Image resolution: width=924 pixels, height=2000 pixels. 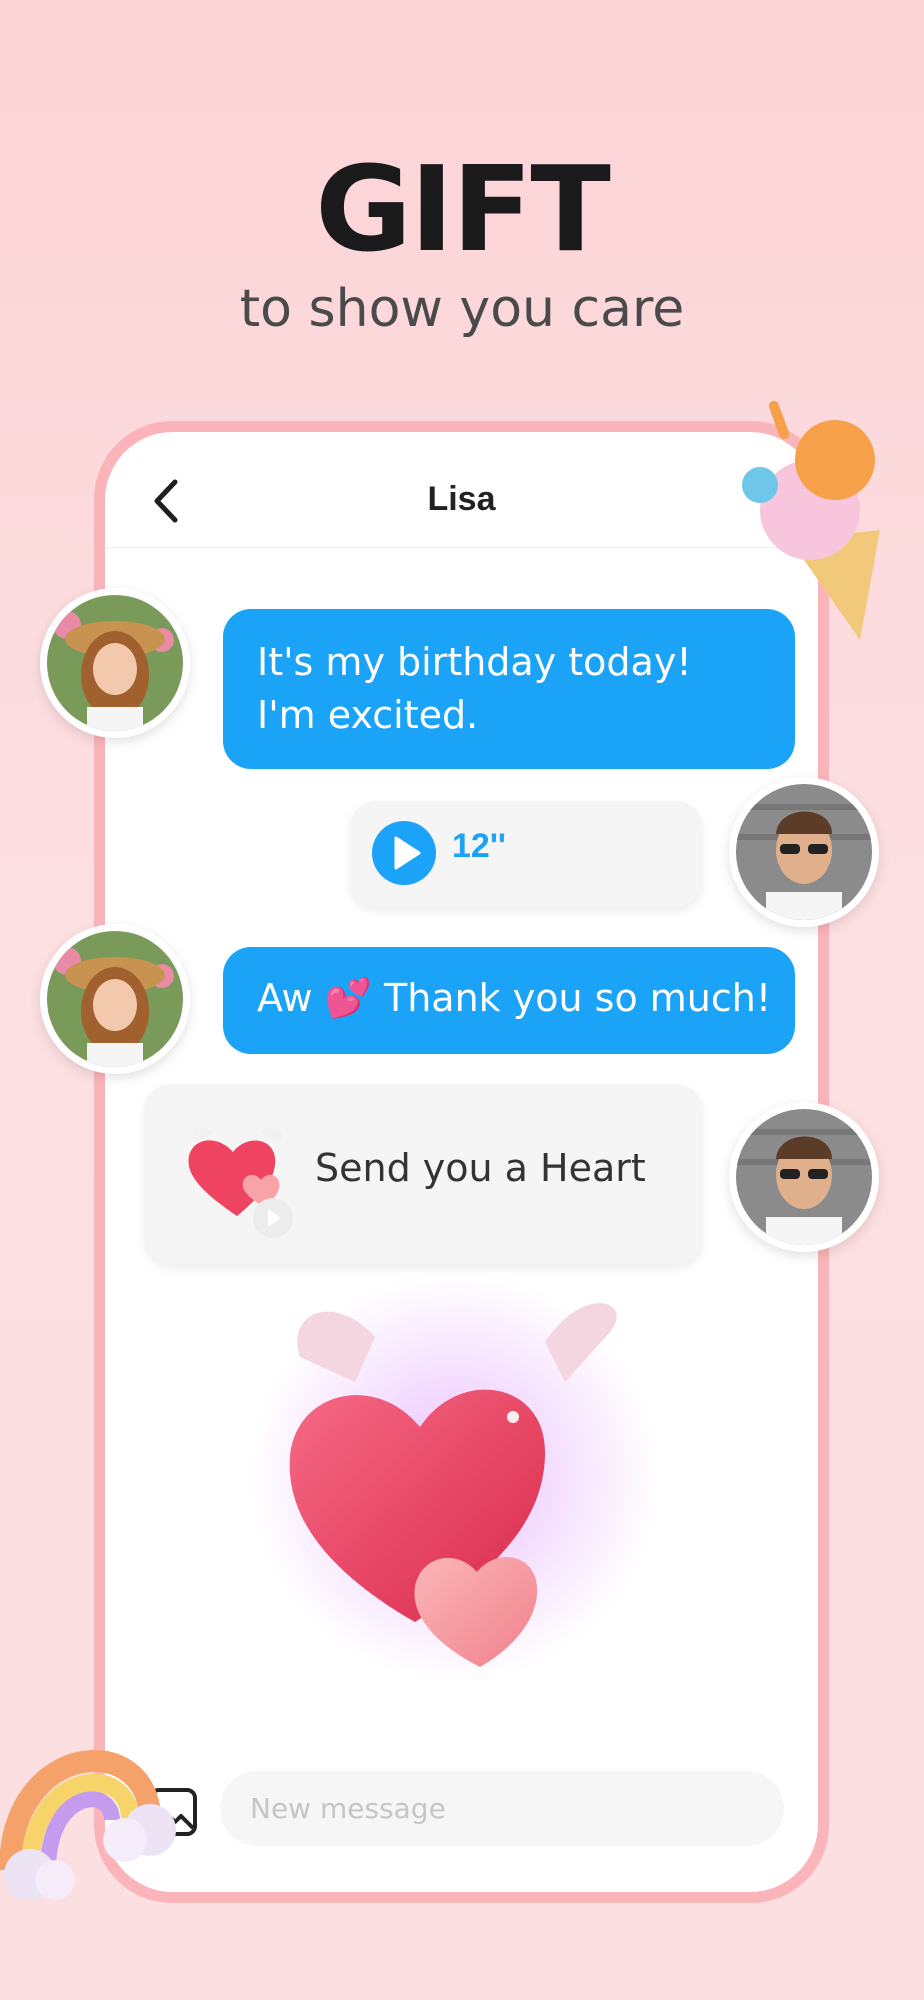 I want to click on voice-play-button, so click(x=404, y=853).